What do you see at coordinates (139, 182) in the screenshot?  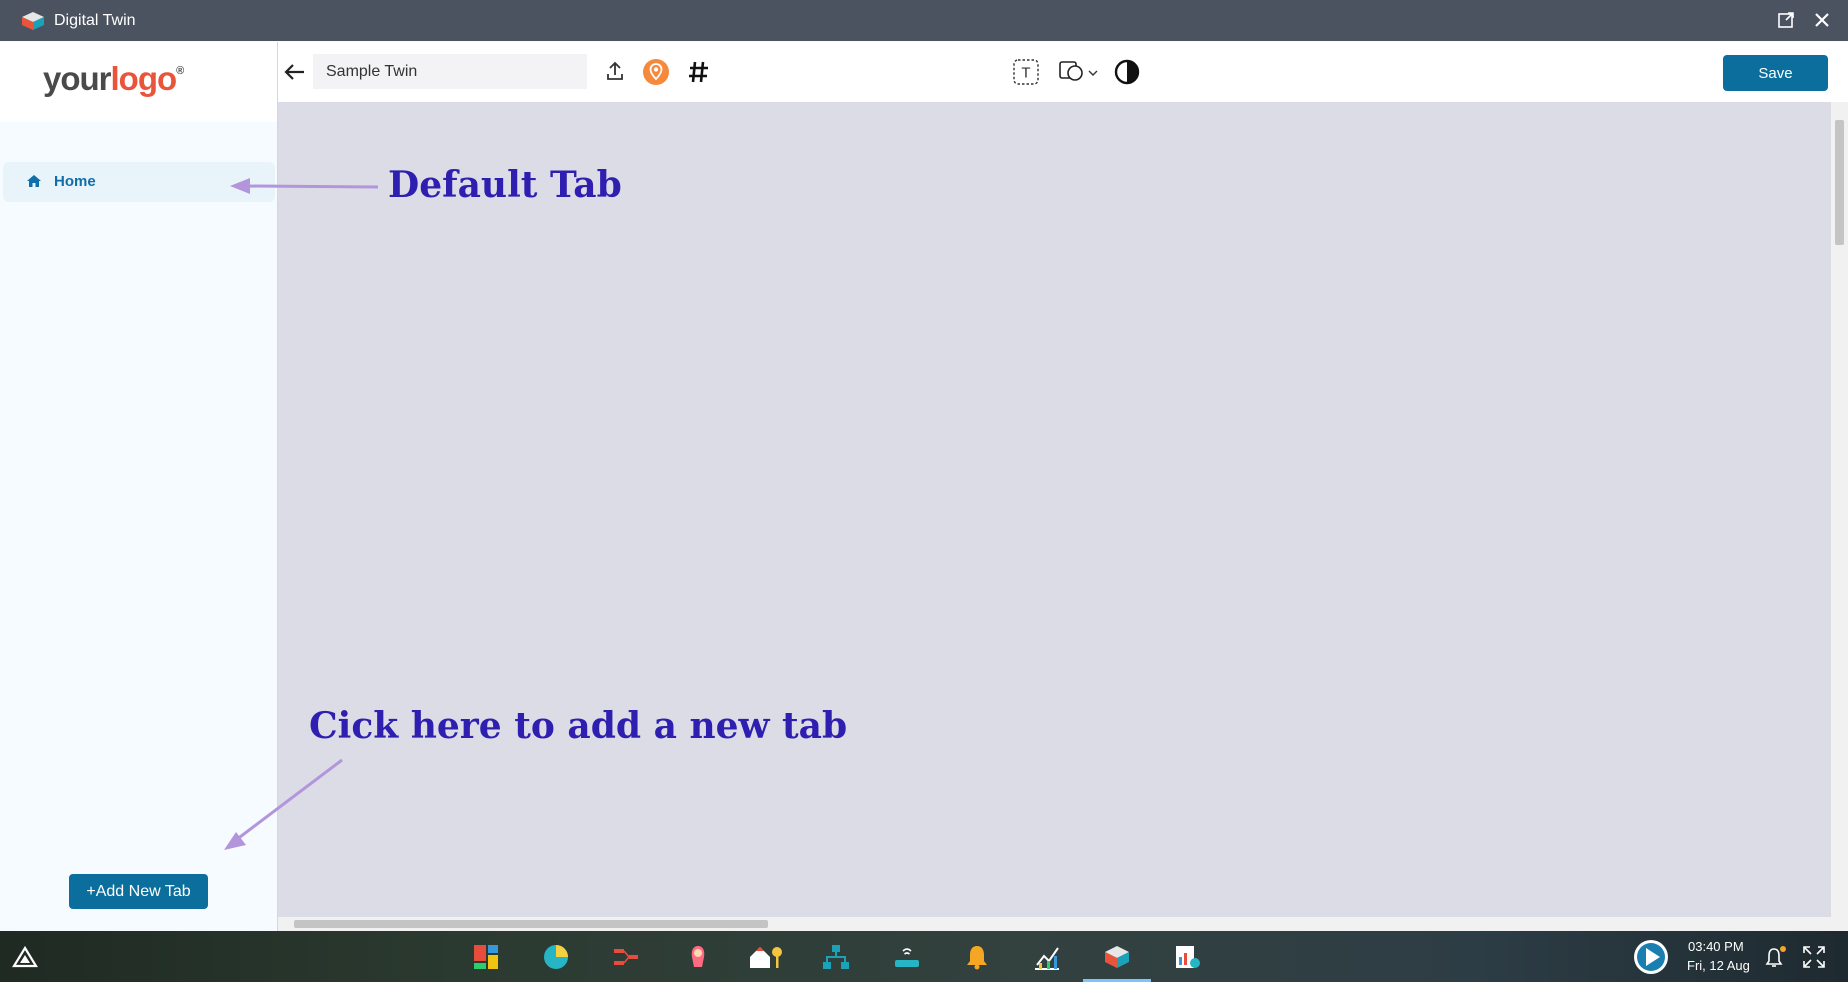 I see `sidebar-item-home: Home` at bounding box center [139, 182].